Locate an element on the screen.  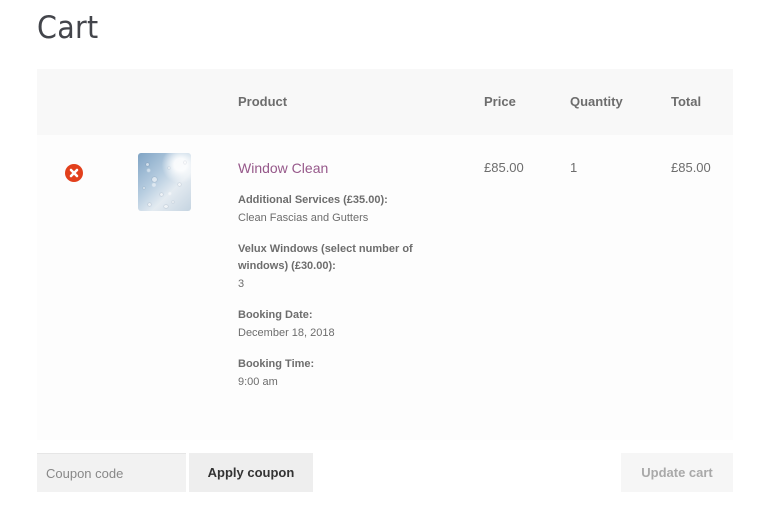
meta-value: 3 is located at coordinates (241, 284).